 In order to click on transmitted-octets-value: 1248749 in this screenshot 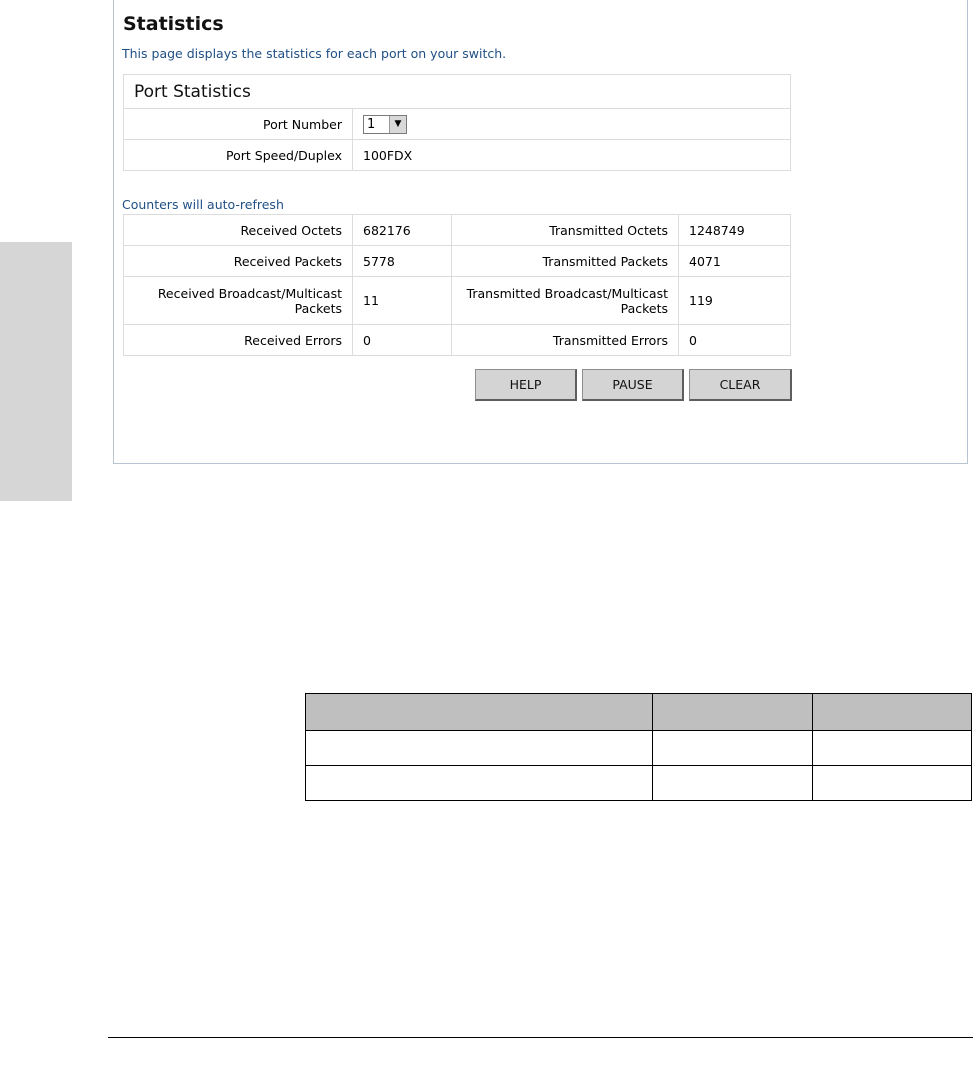, I will do `click(734, 230)`.